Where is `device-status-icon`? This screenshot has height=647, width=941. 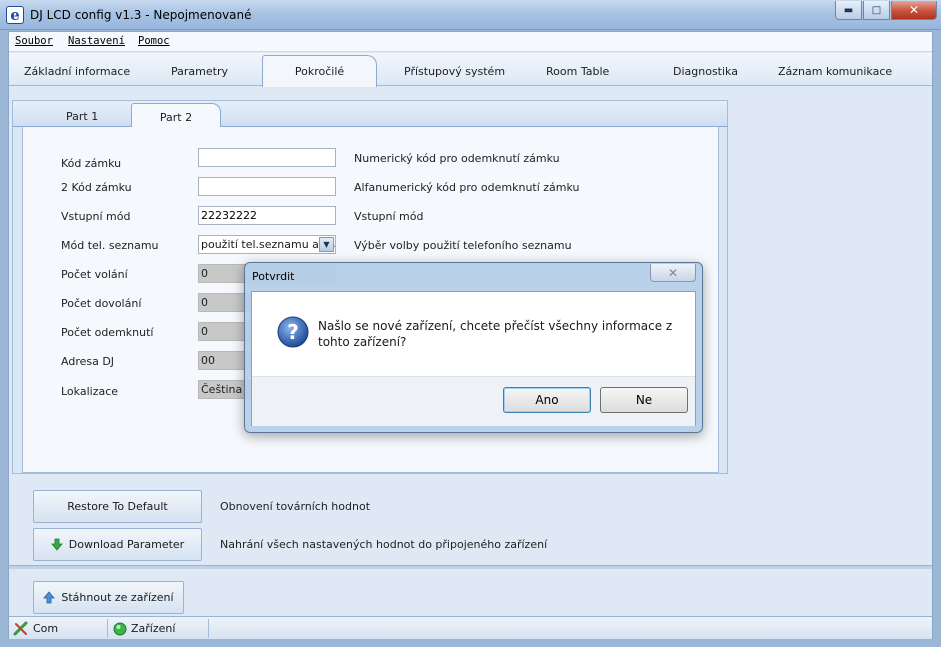
device-status-icon is located at coordinates (120, 628).